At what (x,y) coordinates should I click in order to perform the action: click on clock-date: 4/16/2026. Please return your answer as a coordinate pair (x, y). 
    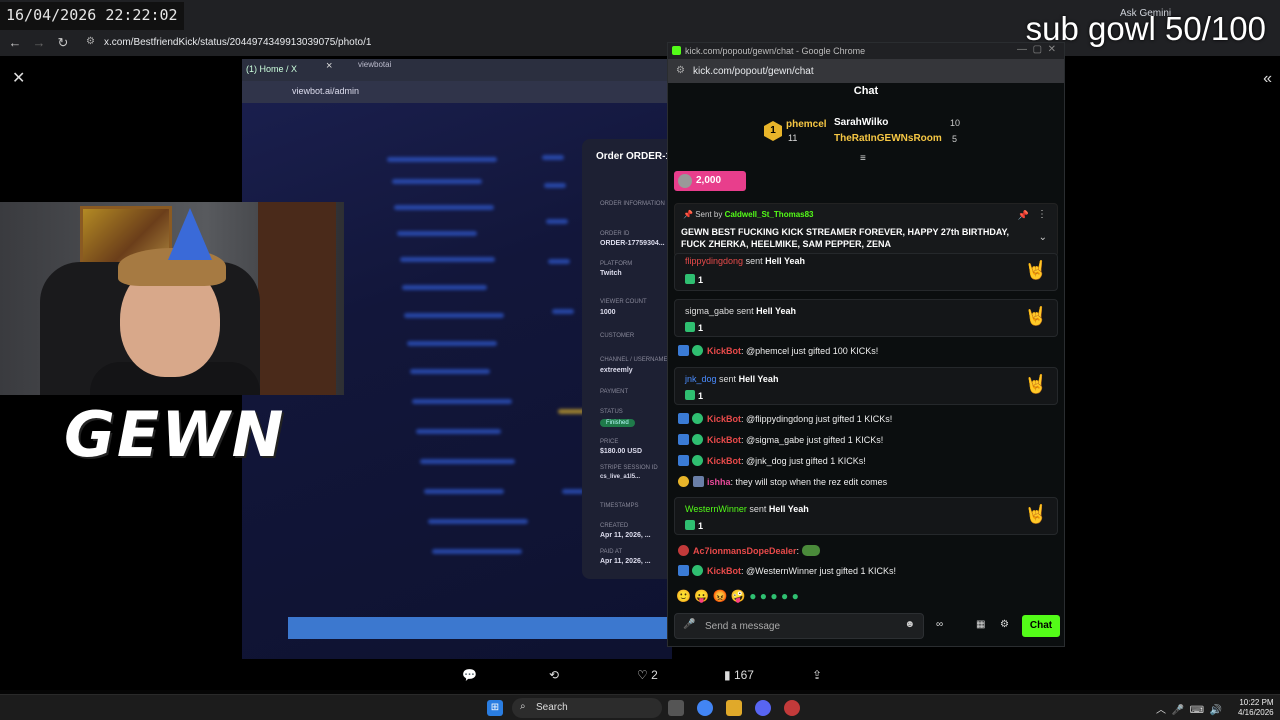
    Looking at the image, I should click on (1256, 712).